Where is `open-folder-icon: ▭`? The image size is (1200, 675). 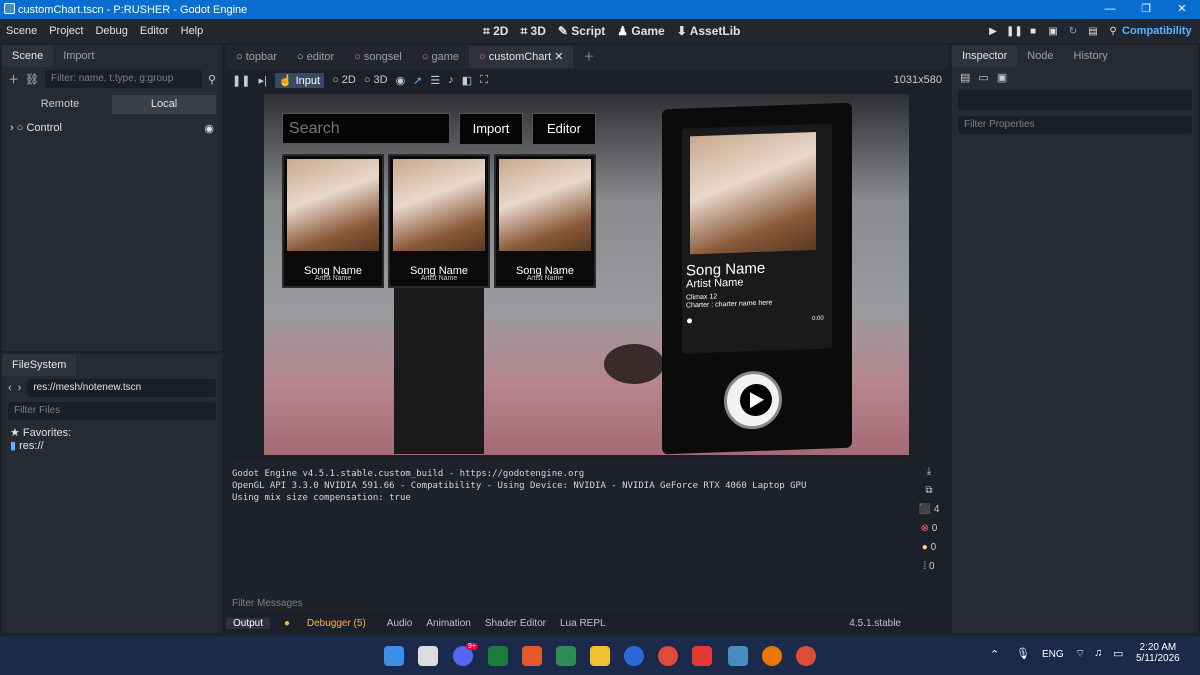
open-folder-icon: ▭ is located at coordinates (983, 77).